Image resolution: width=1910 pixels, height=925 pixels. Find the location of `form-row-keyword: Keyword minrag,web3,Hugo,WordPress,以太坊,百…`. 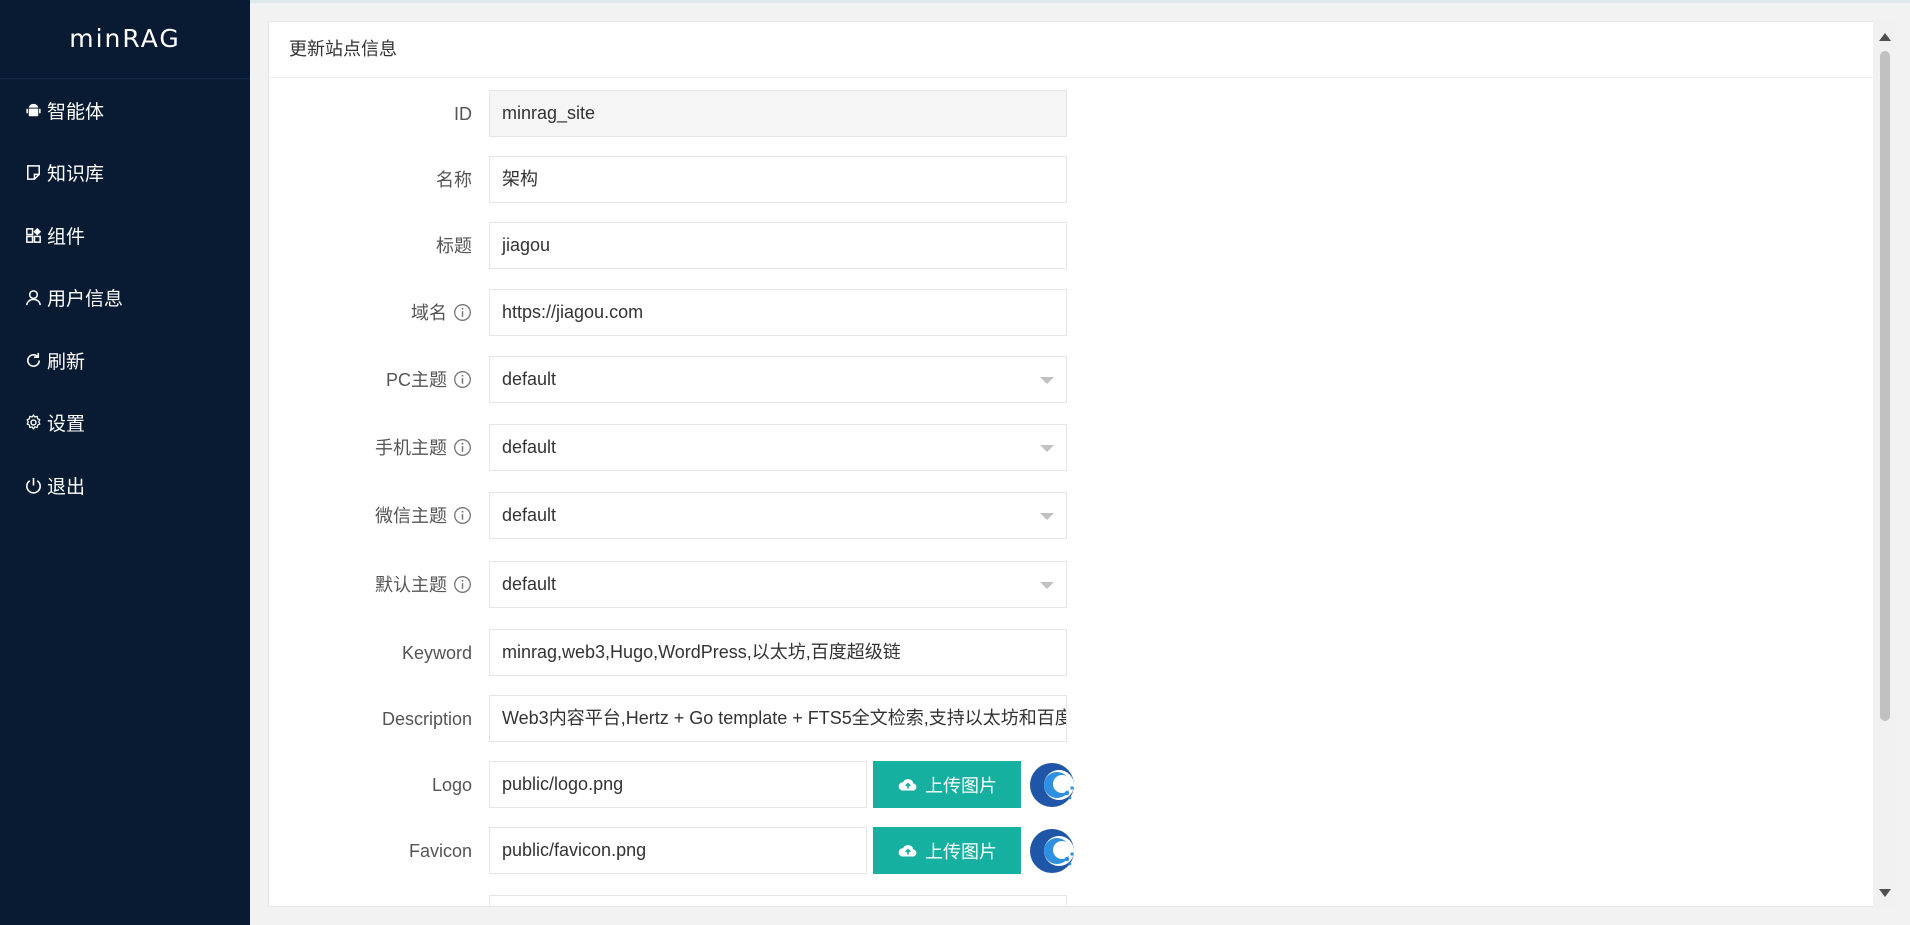

form-row-keyword: Keyword minrag,web3,Hugo,WordPress,以太坊,百… is located at coordinates (819, 653).